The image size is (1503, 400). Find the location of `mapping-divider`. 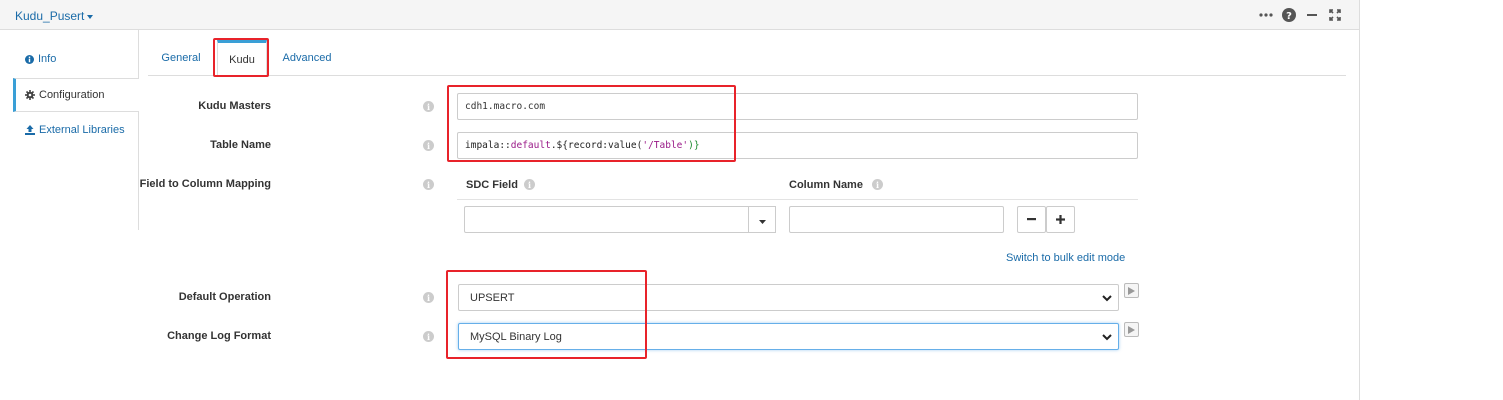

mapping-divider is located at coordinates (797, 199).